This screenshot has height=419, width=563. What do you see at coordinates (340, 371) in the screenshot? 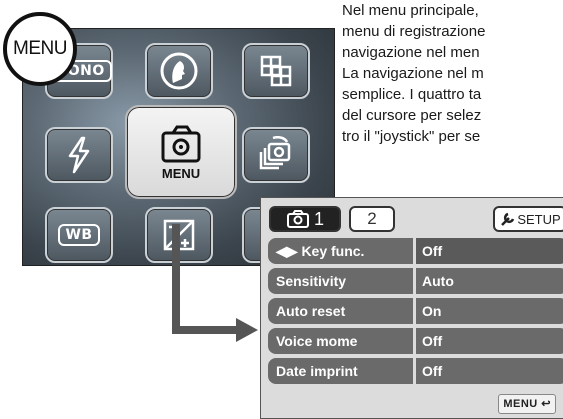
I see `setting-name: Date imprint` at bounding box center [340, 371].